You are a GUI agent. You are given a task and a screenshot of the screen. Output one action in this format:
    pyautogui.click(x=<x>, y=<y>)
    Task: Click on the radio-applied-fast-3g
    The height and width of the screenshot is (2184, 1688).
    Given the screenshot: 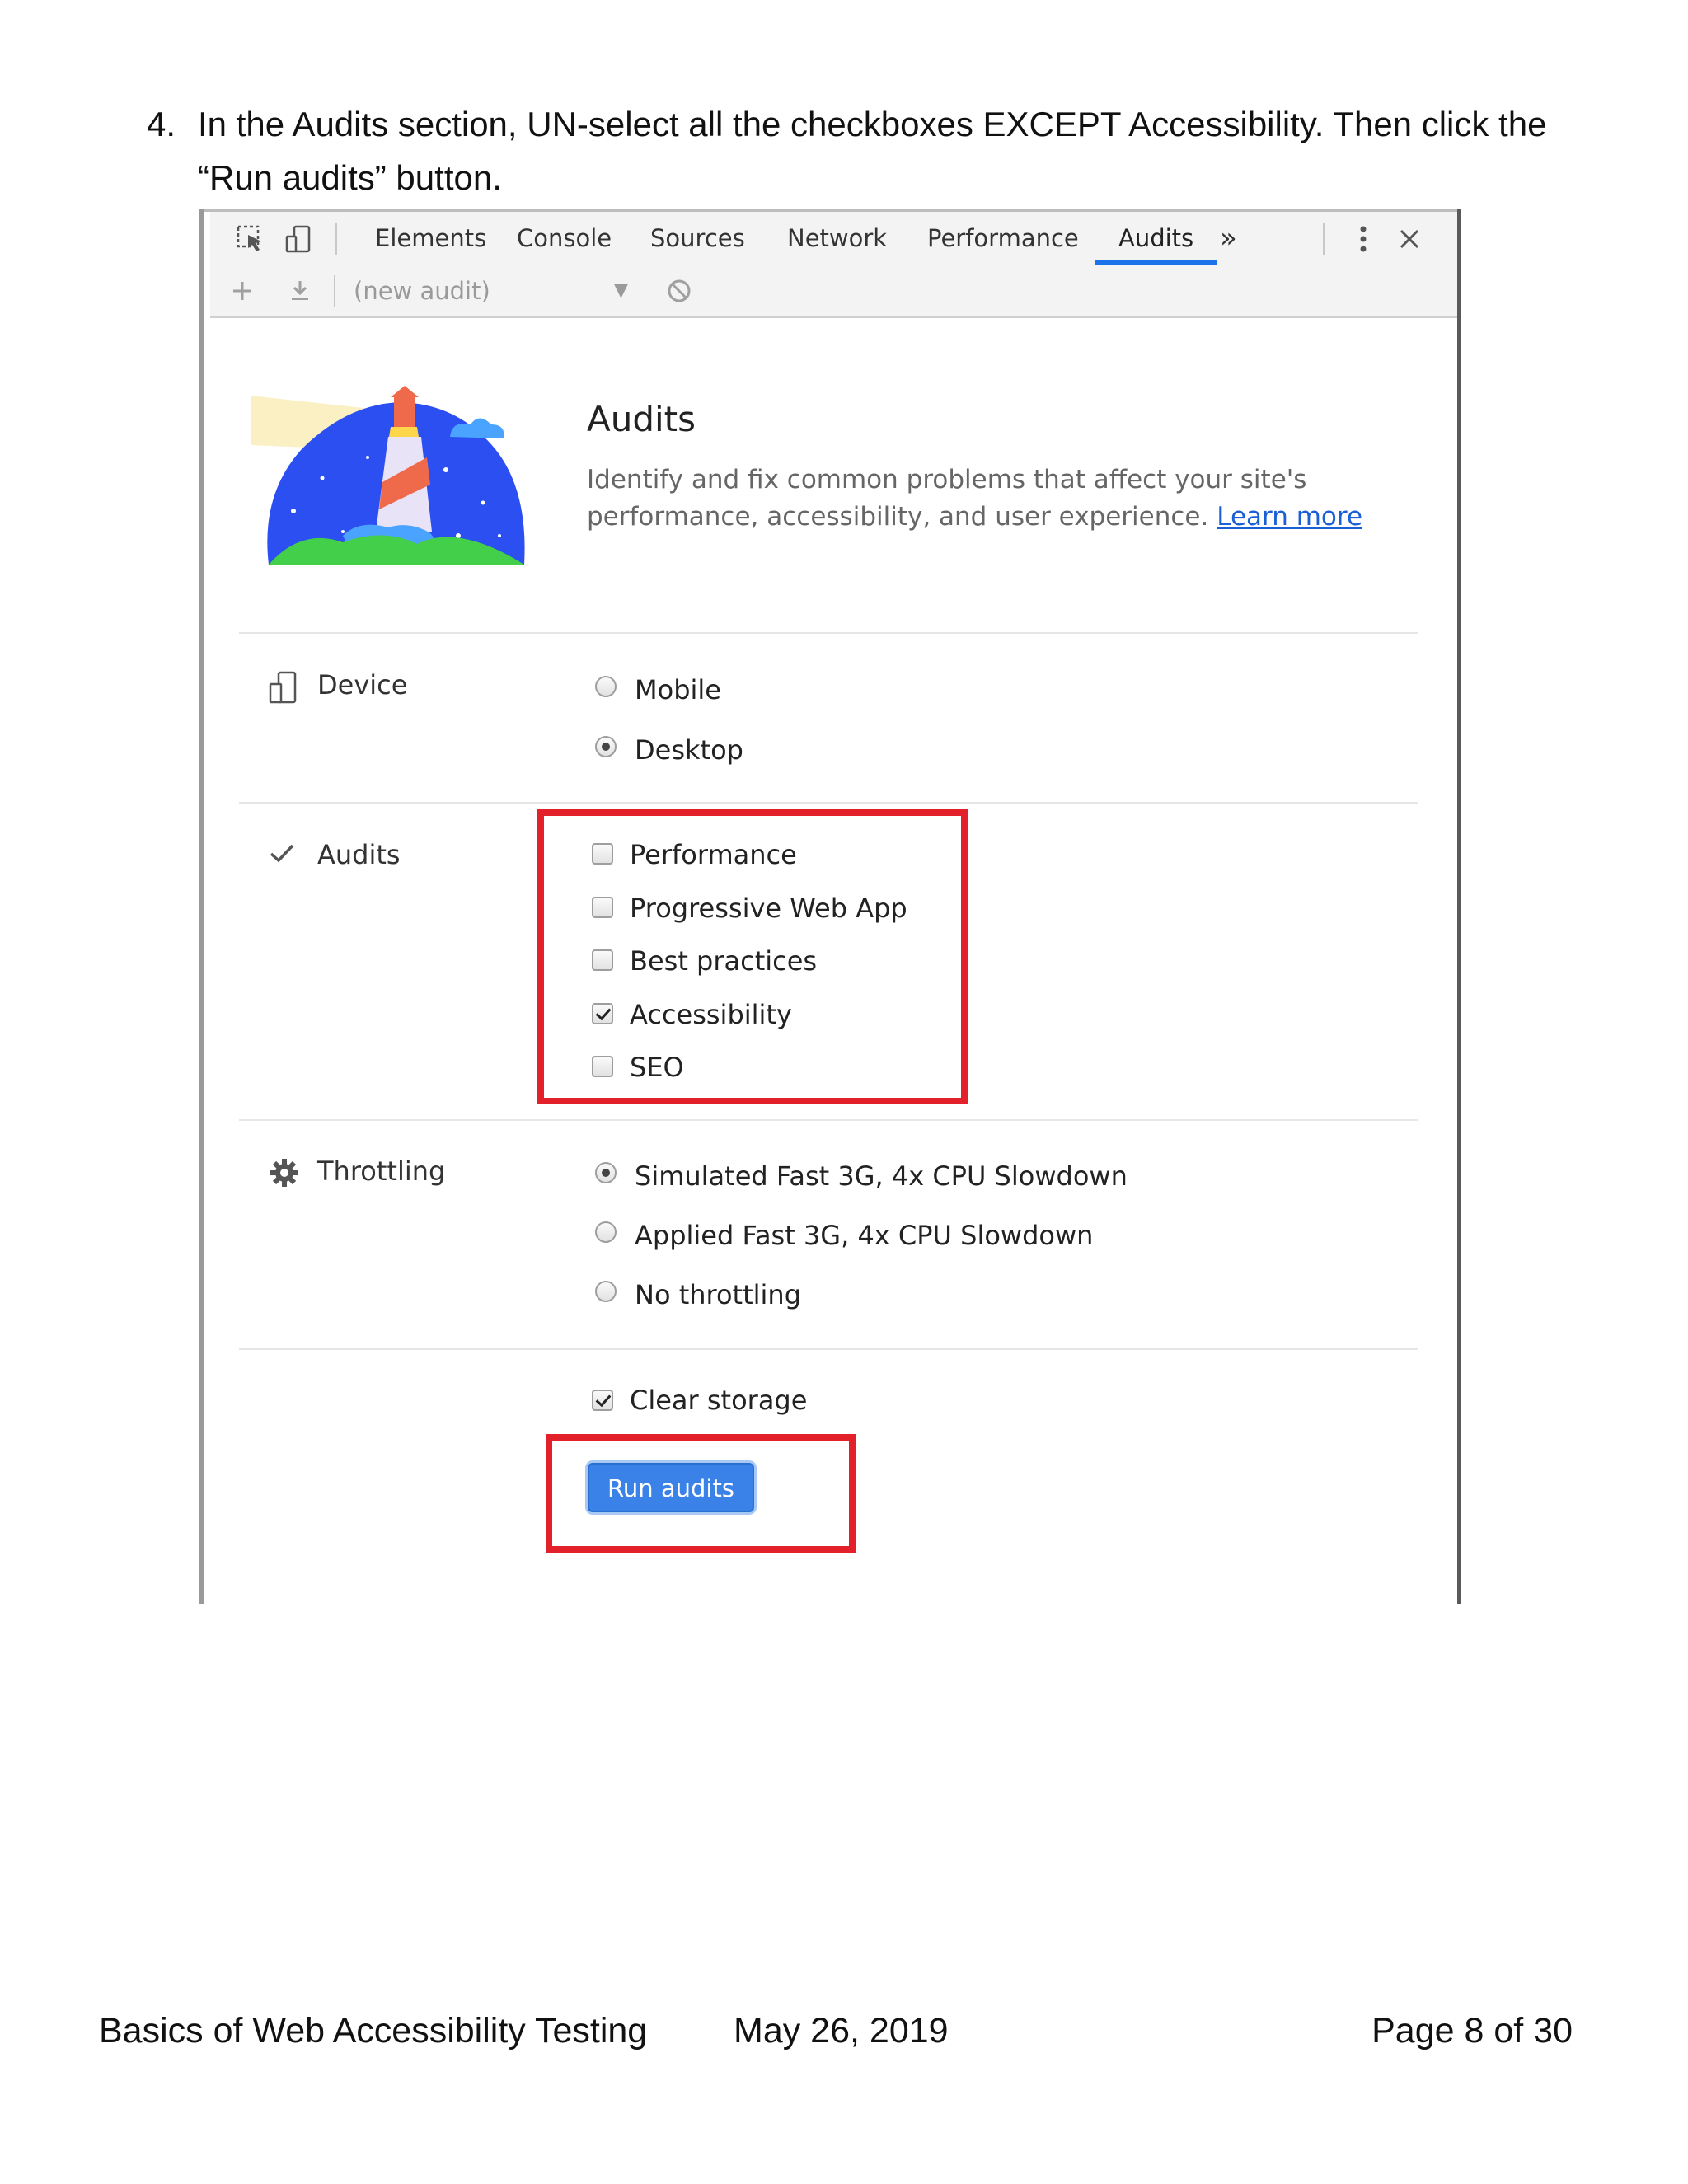 What is the action you would take?
    pyautogui.click(x=606, y=1232)
    